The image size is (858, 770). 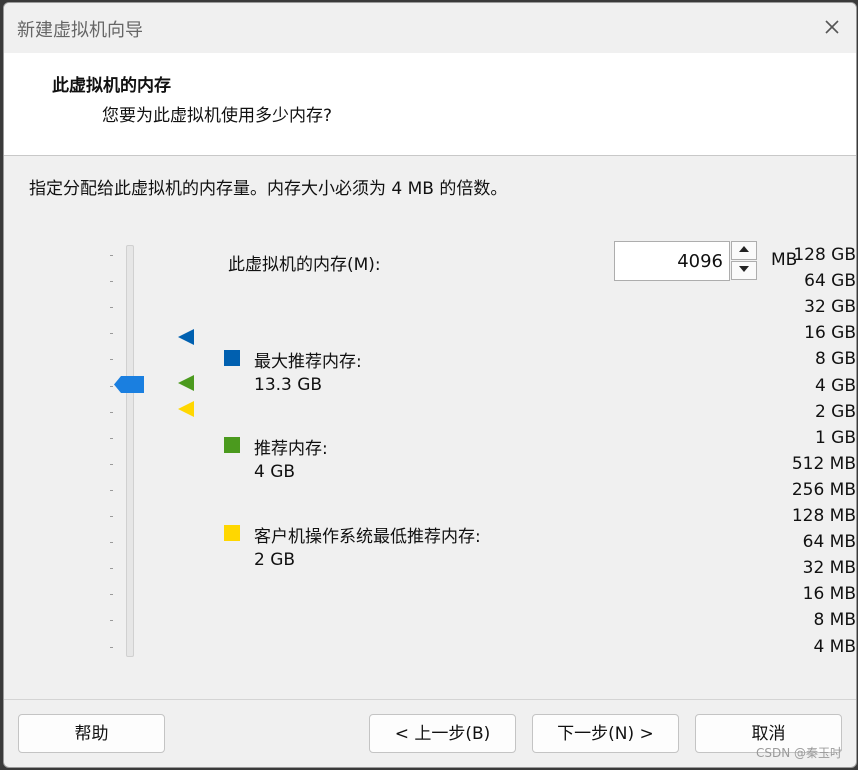 What do you see at coordinates (834, 620) in the screenshot?
I see `scale-label: 8 MB` at bounding box center [834, 620].